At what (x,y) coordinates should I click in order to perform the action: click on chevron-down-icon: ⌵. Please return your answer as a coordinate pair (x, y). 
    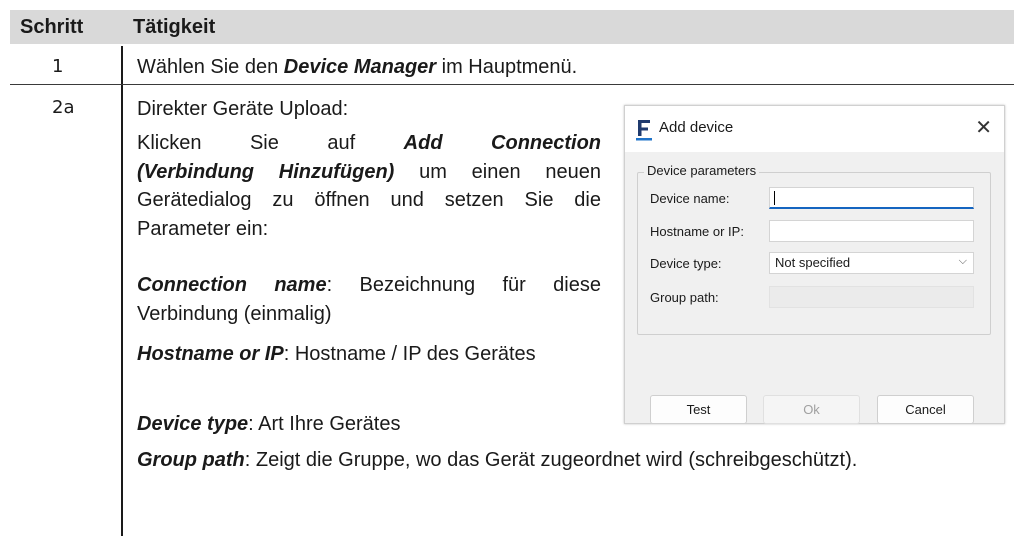
    Looking at the image, I should click on (962, 261).